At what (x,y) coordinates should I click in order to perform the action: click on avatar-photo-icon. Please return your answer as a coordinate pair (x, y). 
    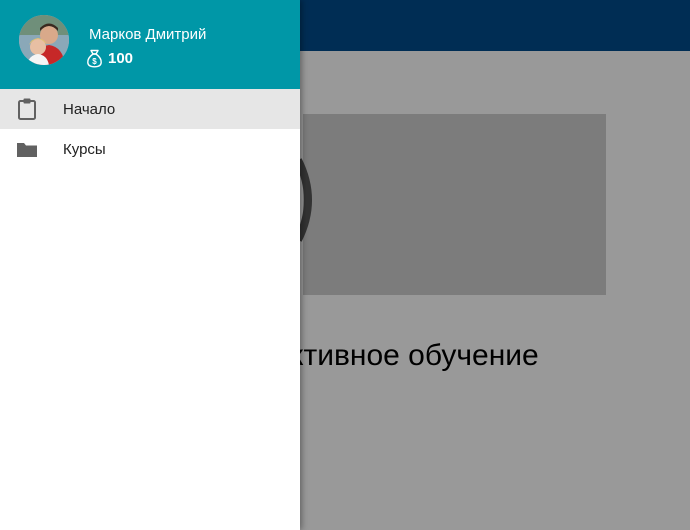
    Looking at the image, I should click on (44, 40).